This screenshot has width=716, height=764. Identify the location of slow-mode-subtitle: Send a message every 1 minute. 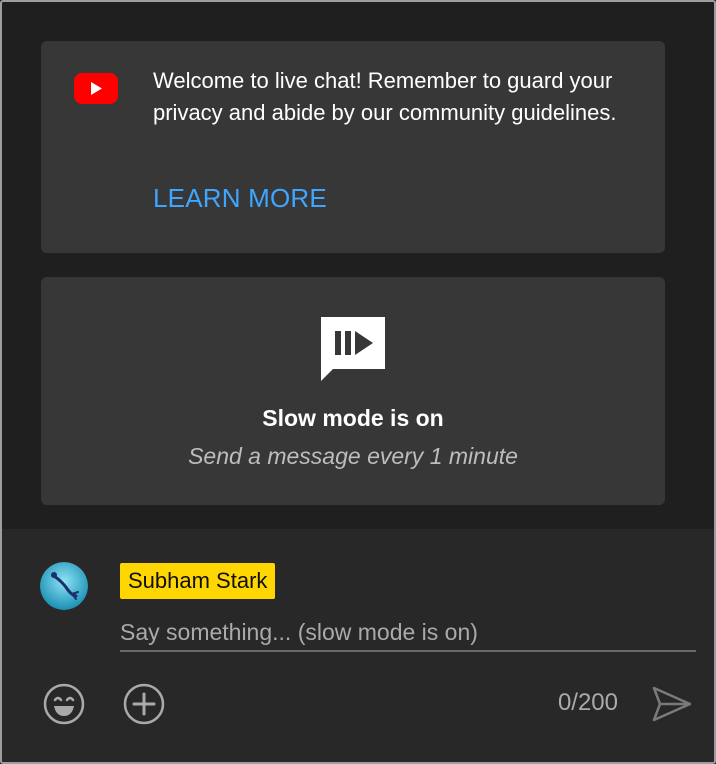
(353, 456).